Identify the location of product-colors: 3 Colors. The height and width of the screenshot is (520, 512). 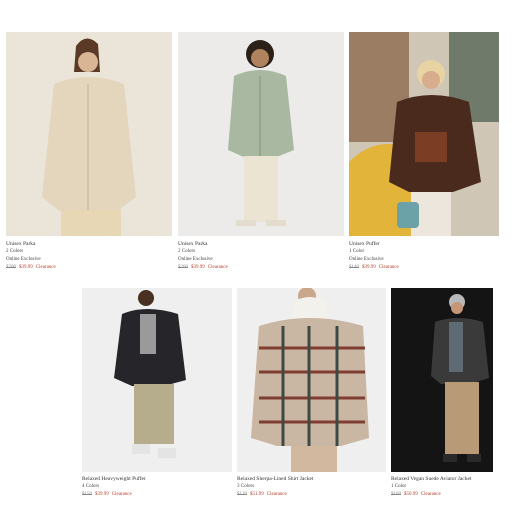
(246, 486).